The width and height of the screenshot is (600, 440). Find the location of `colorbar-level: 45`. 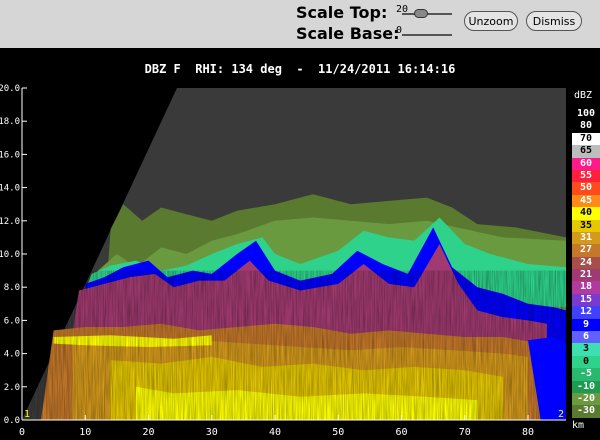

colorbar-level: 45 is located at coordinates (586, 201).